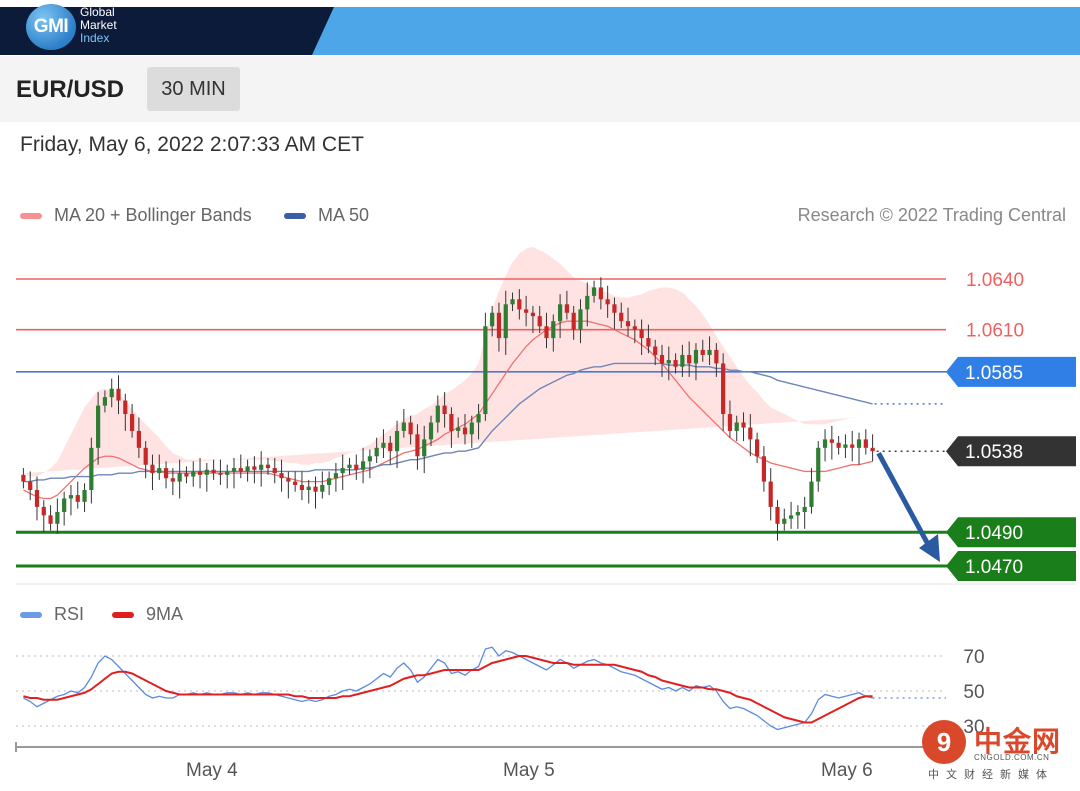 This screenshot has height=791, width=1080. Describe the element at coordinates (991, 775) in the screenshot. I see `watermark-subtitle: 中文财经新媒体` at that location.